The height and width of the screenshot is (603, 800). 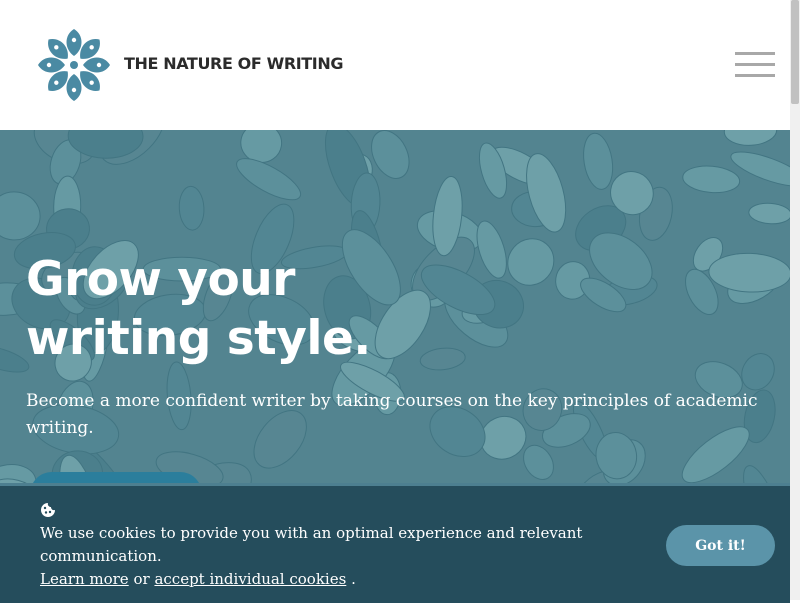 I want to click on cookie-icon, so click(x=48, y=510).